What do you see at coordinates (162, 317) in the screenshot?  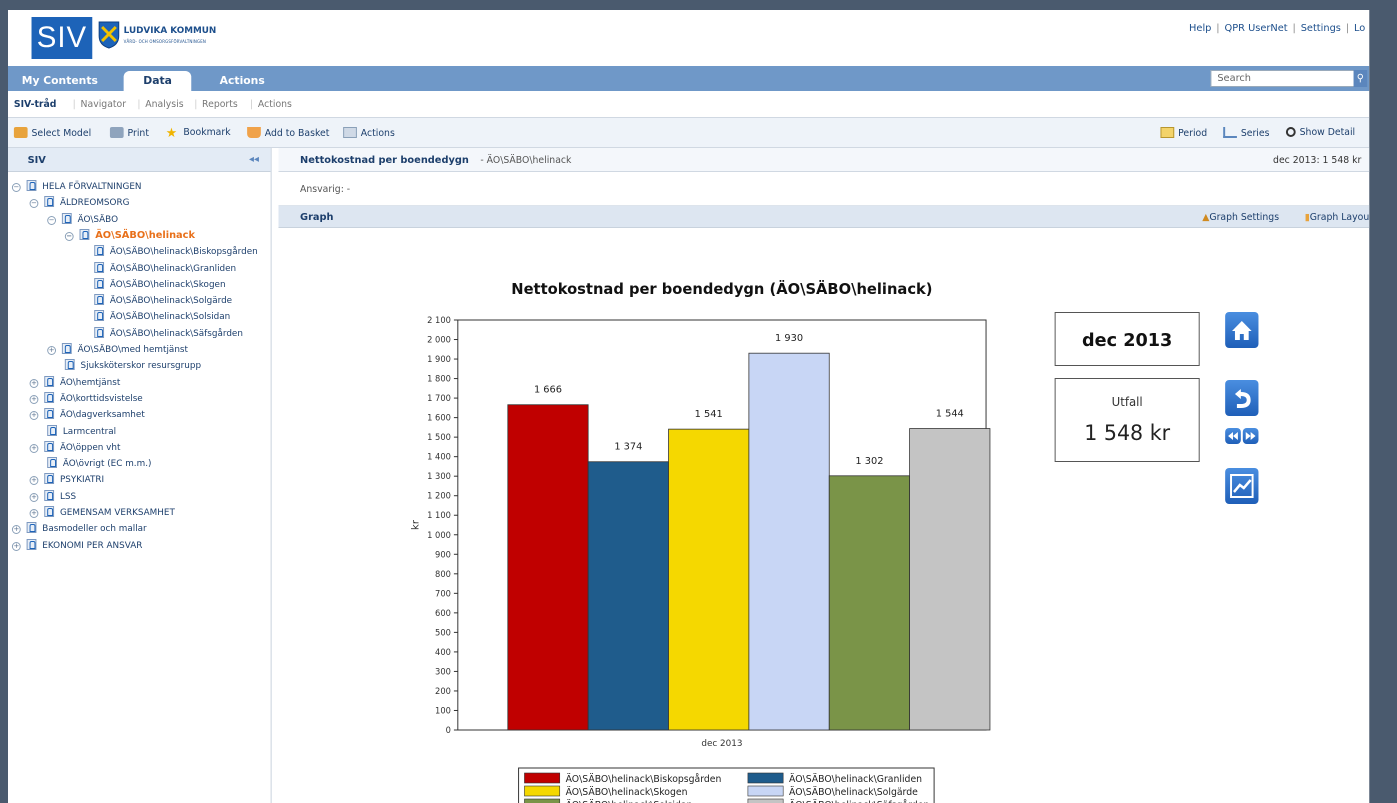 I see `tree-item: ÄO\SÄBO\helinack\Solsidan` at bounding box center [162, 317].